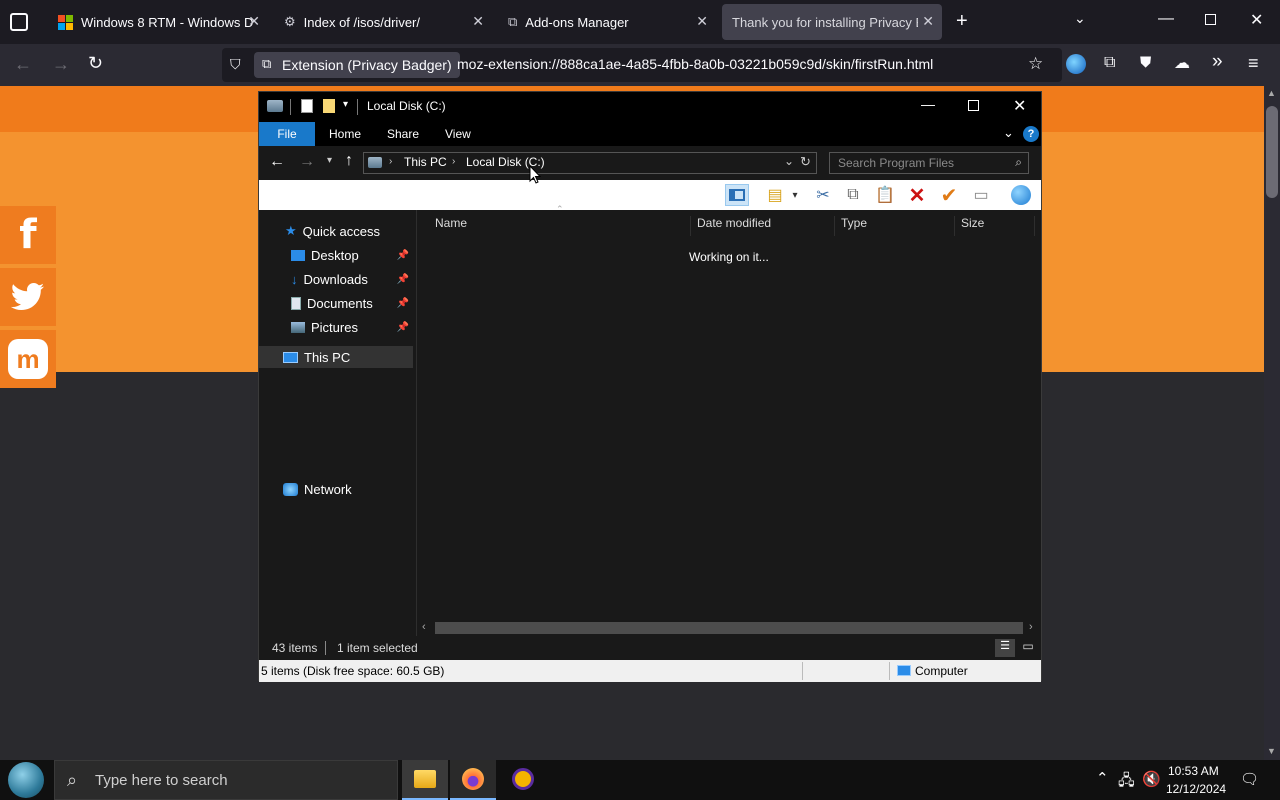 This screenshot has height=800, width=1280. Describe the element at coordinates (823, 195) in the screenshot. I see `cut-icon: ✂` at that location.